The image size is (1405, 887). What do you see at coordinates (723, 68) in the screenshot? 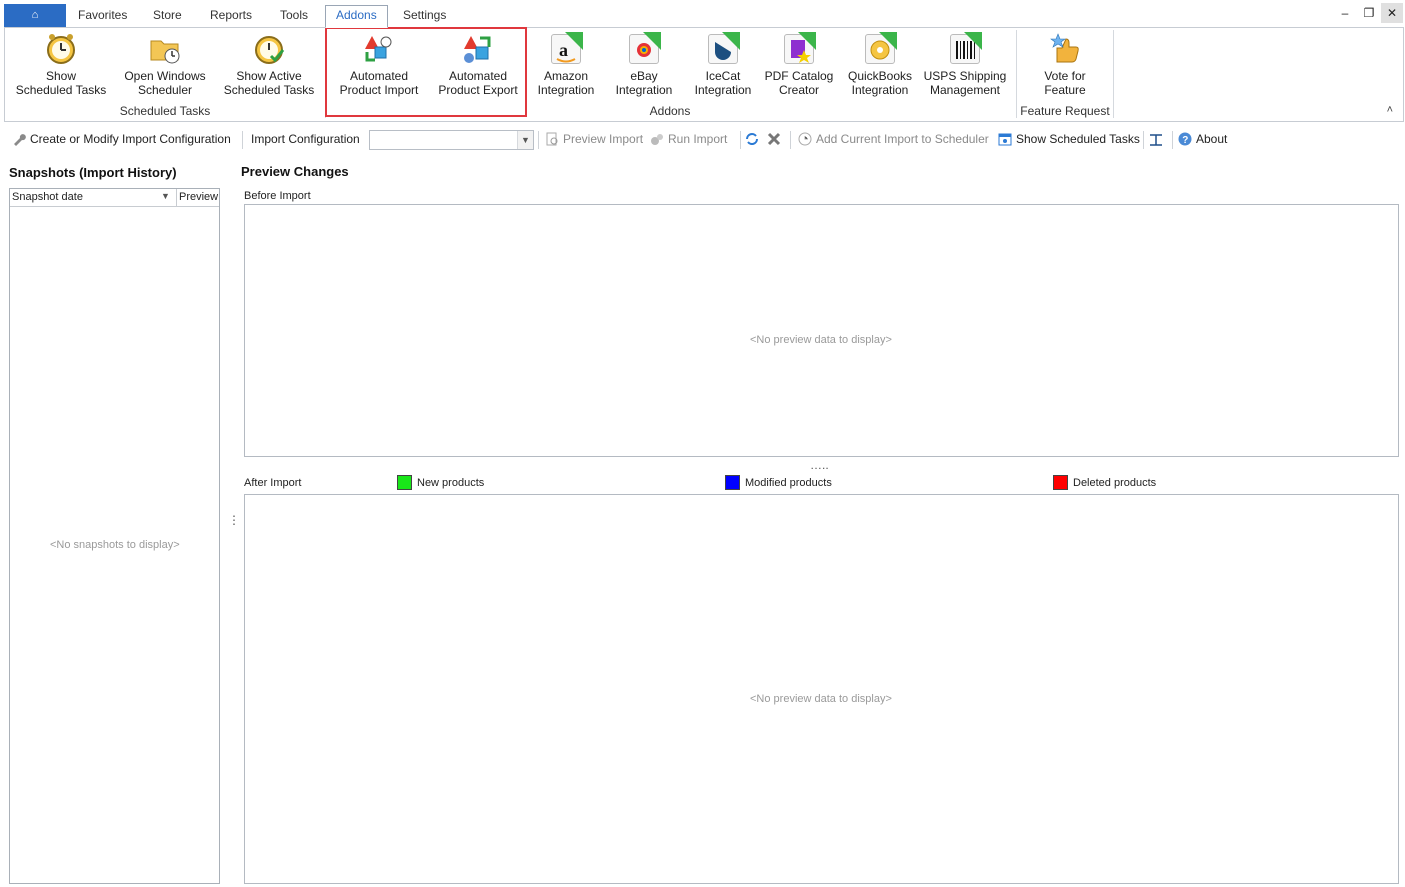
I see `icecat-integration-button: IceCat Integration` at bounding box center [723, 68].